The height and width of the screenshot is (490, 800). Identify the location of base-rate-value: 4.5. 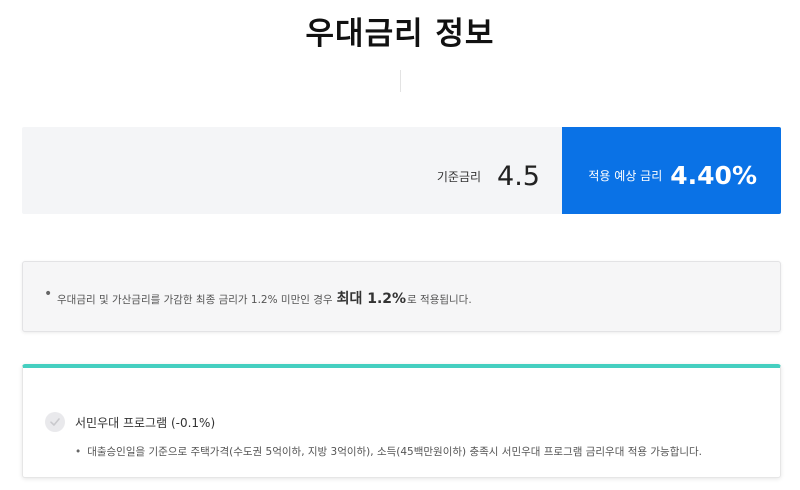
(518, 176).